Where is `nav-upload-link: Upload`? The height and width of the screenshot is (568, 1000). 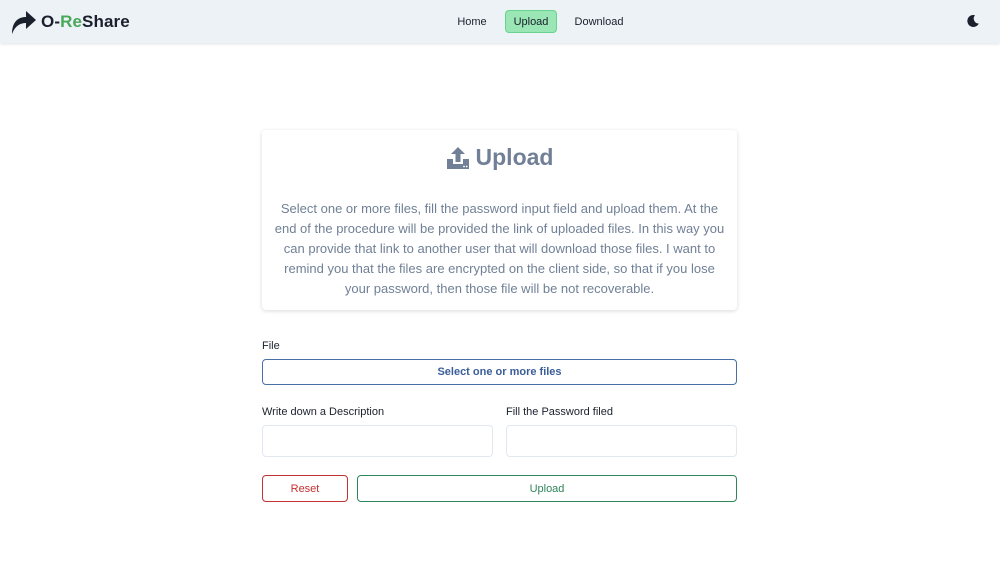 nav-upload-link: Upload is located at coordinates (531, 21).